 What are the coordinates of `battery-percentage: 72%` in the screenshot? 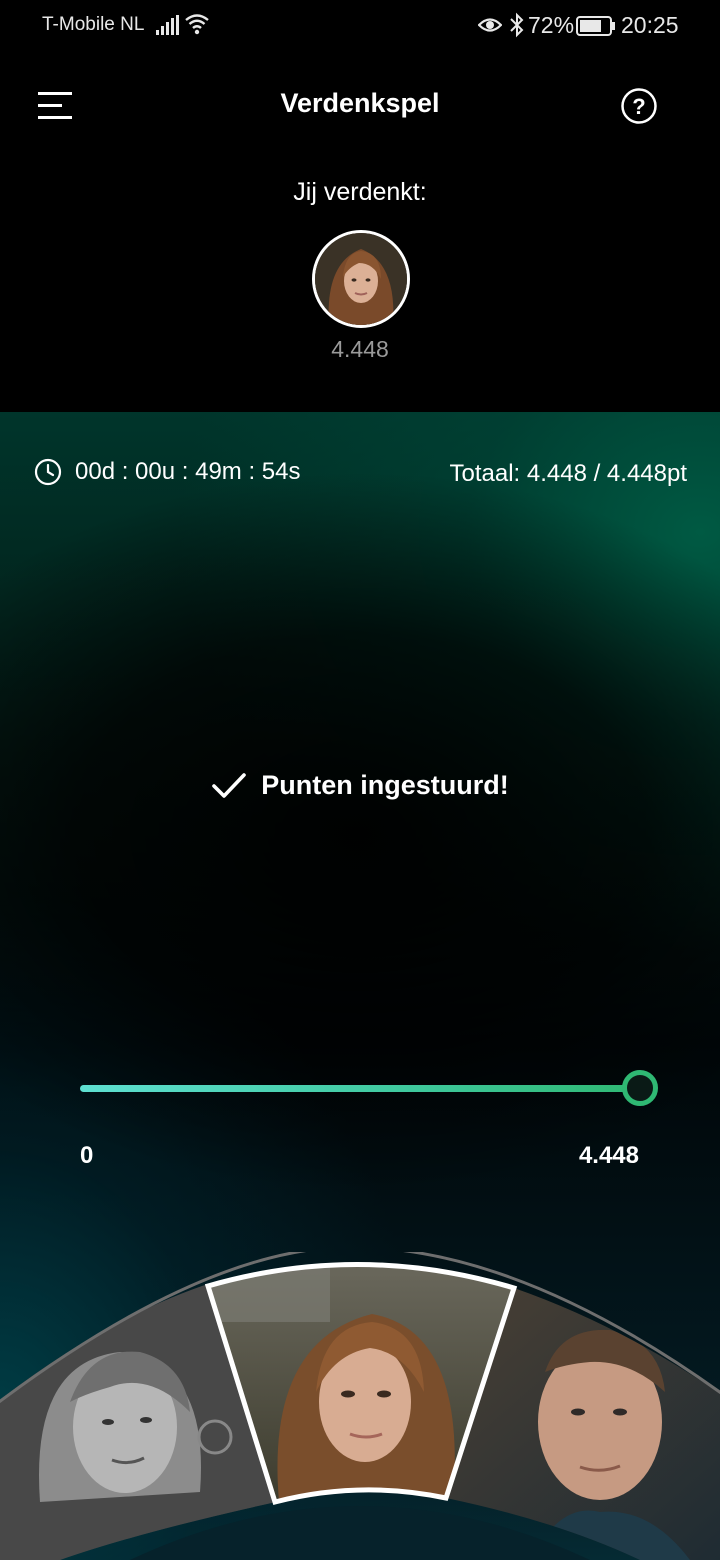 It's located at (551, 25).